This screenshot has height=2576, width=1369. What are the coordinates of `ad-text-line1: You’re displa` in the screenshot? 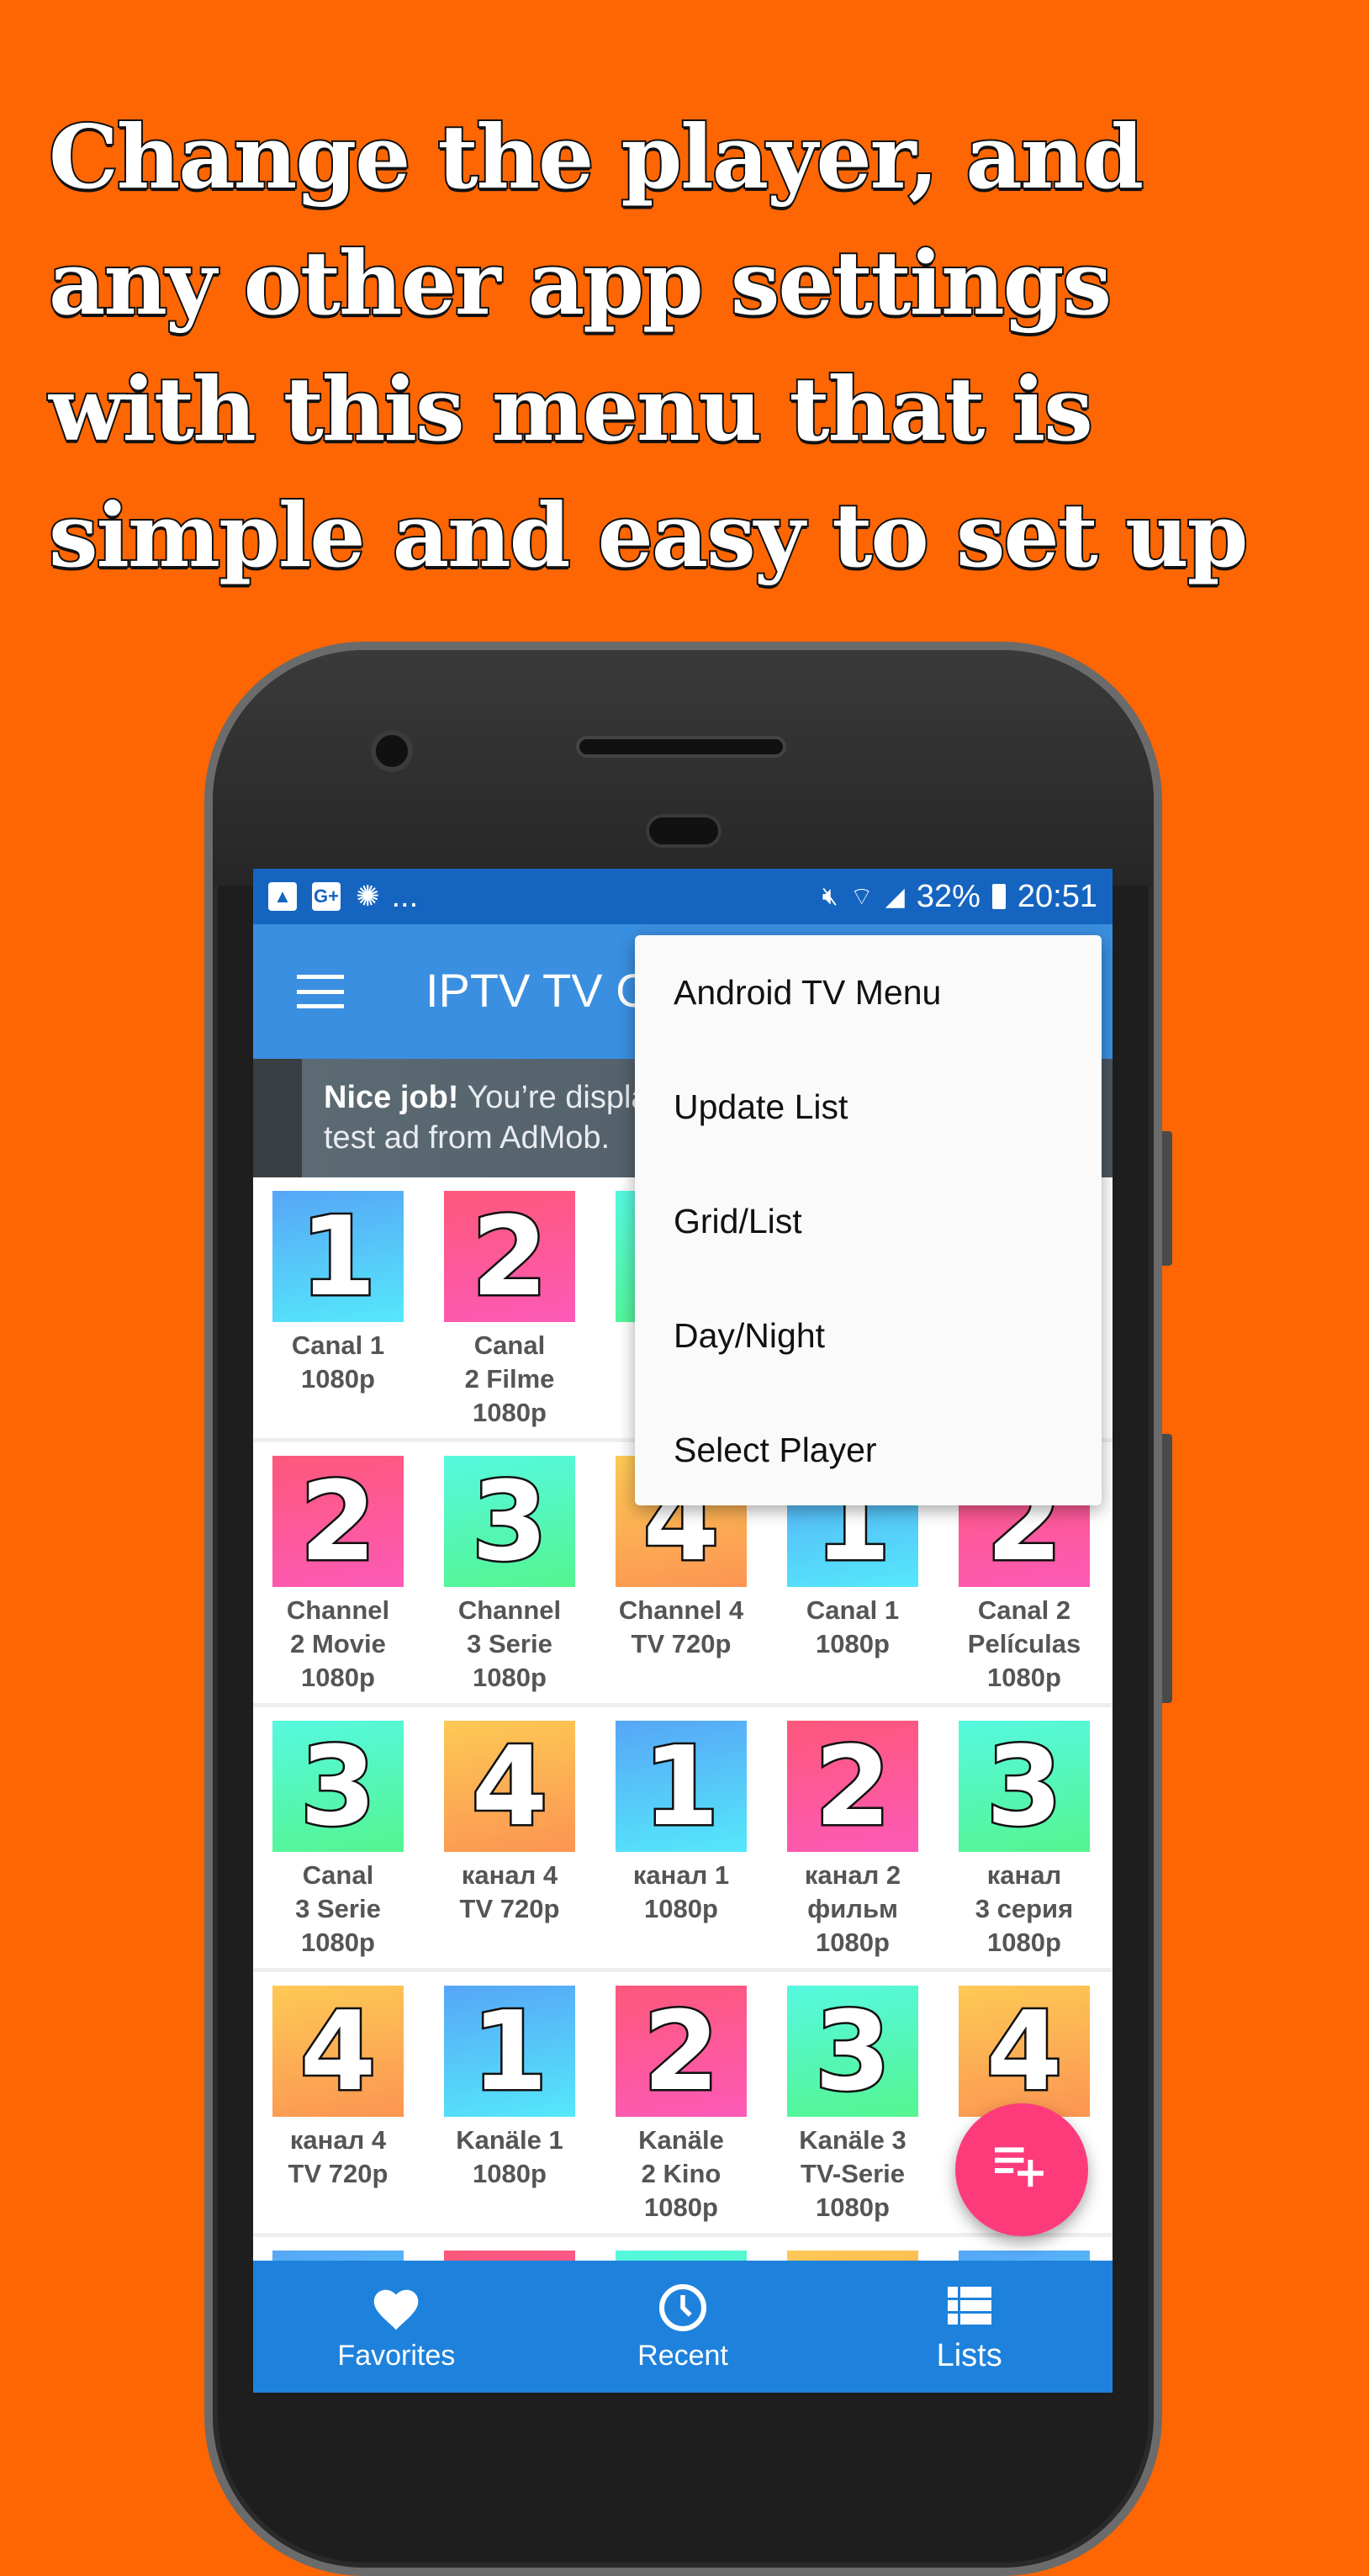 It's located at (558, 1097).